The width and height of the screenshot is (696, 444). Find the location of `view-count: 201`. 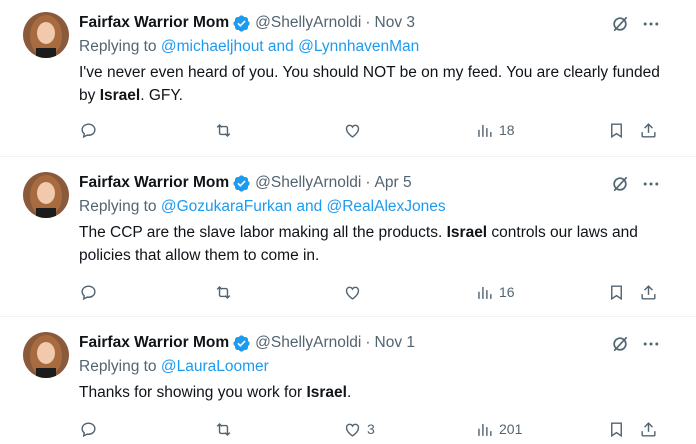

view-count: 201 is located at coordinates (511, 429).